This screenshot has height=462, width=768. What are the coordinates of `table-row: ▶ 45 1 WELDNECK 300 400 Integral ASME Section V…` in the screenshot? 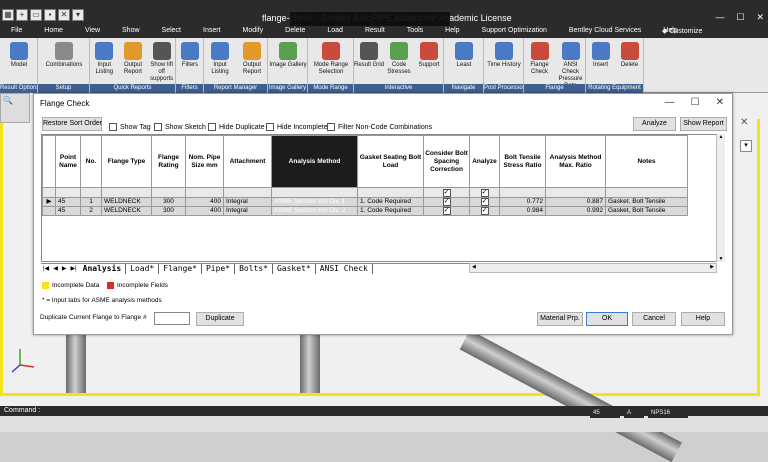 It's located at (365, 202).